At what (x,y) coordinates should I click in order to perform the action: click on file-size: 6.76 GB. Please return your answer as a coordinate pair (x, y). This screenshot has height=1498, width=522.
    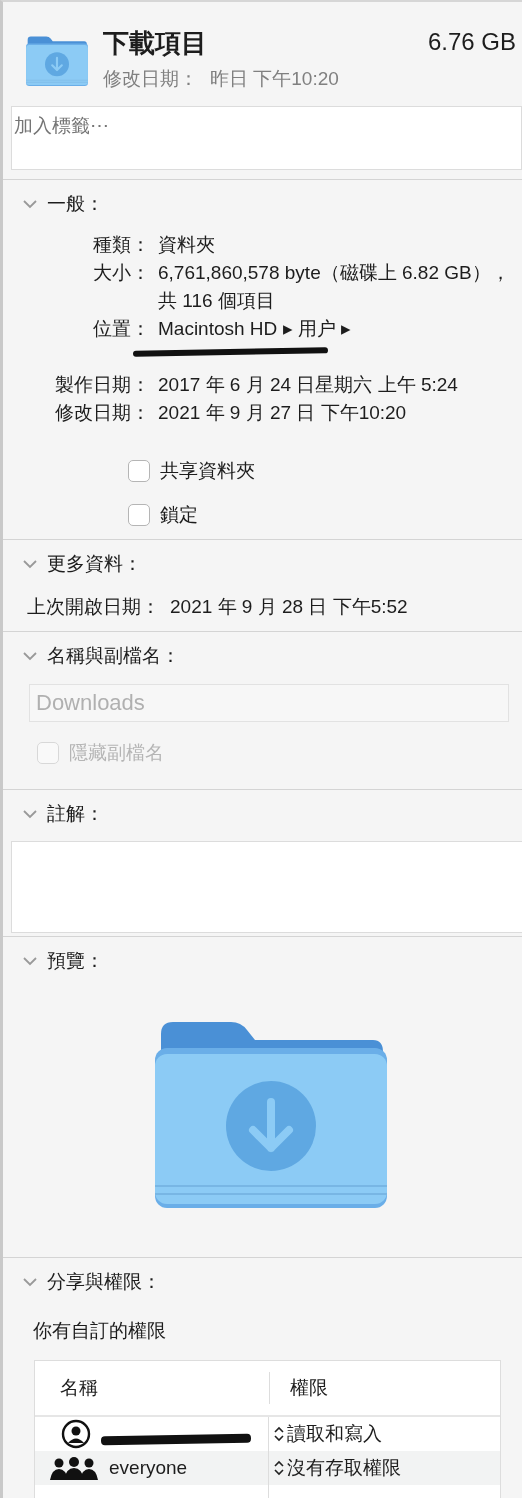
    Looking at the image, I should click on (471, 42).